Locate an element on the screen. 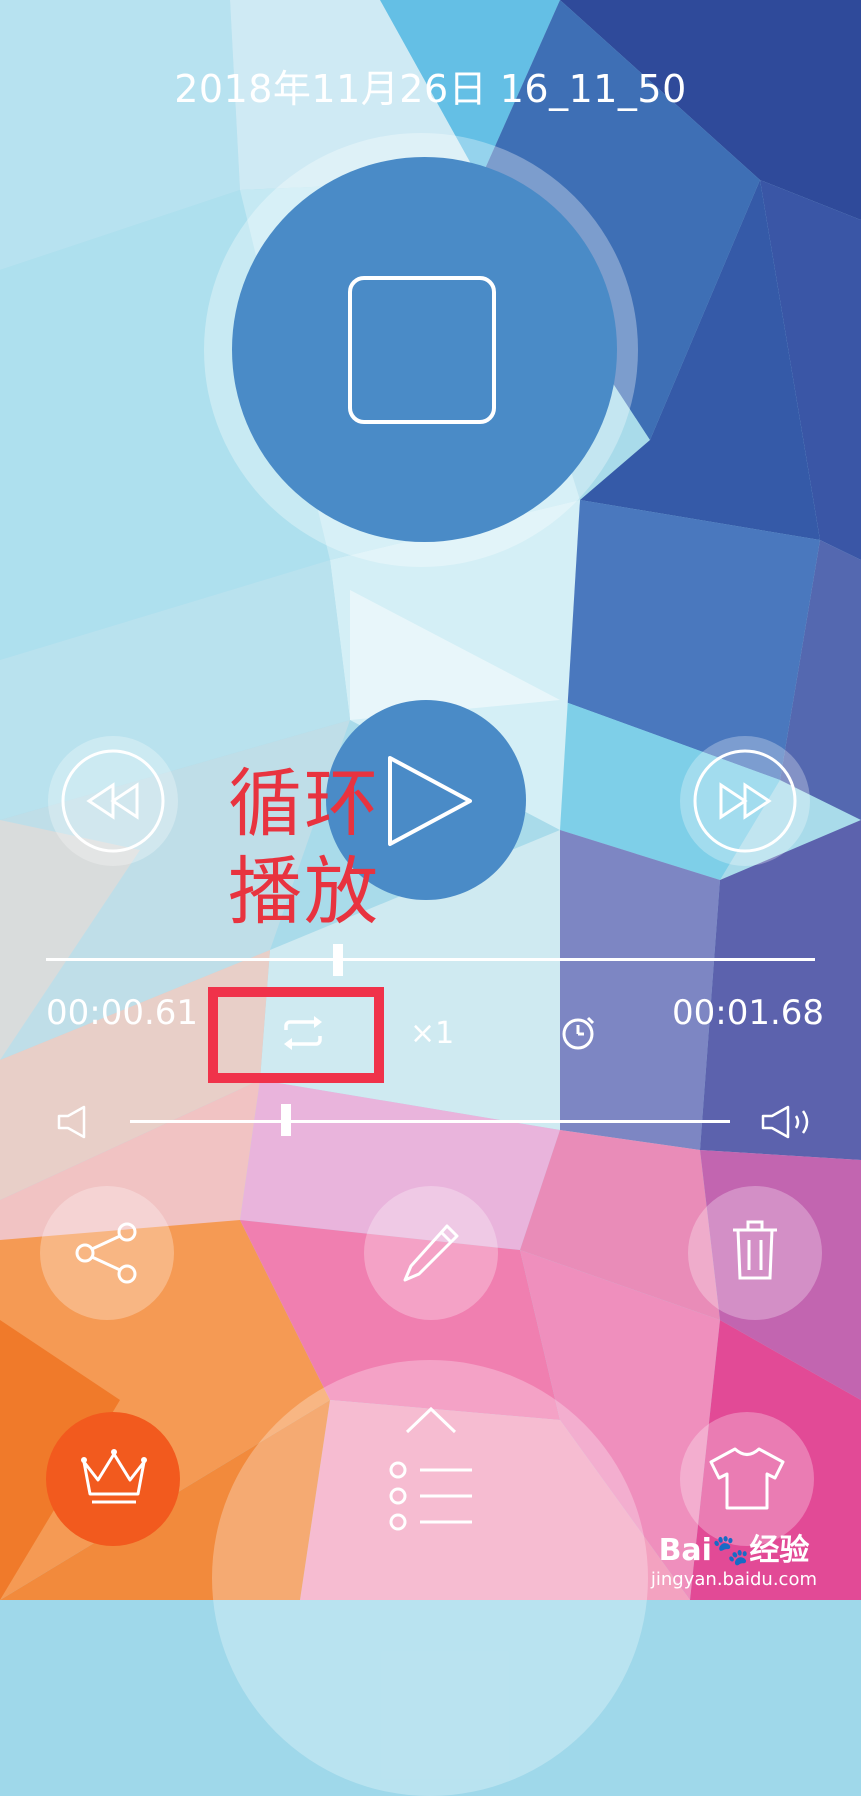  forward-button is located at coordinates (745, 801).